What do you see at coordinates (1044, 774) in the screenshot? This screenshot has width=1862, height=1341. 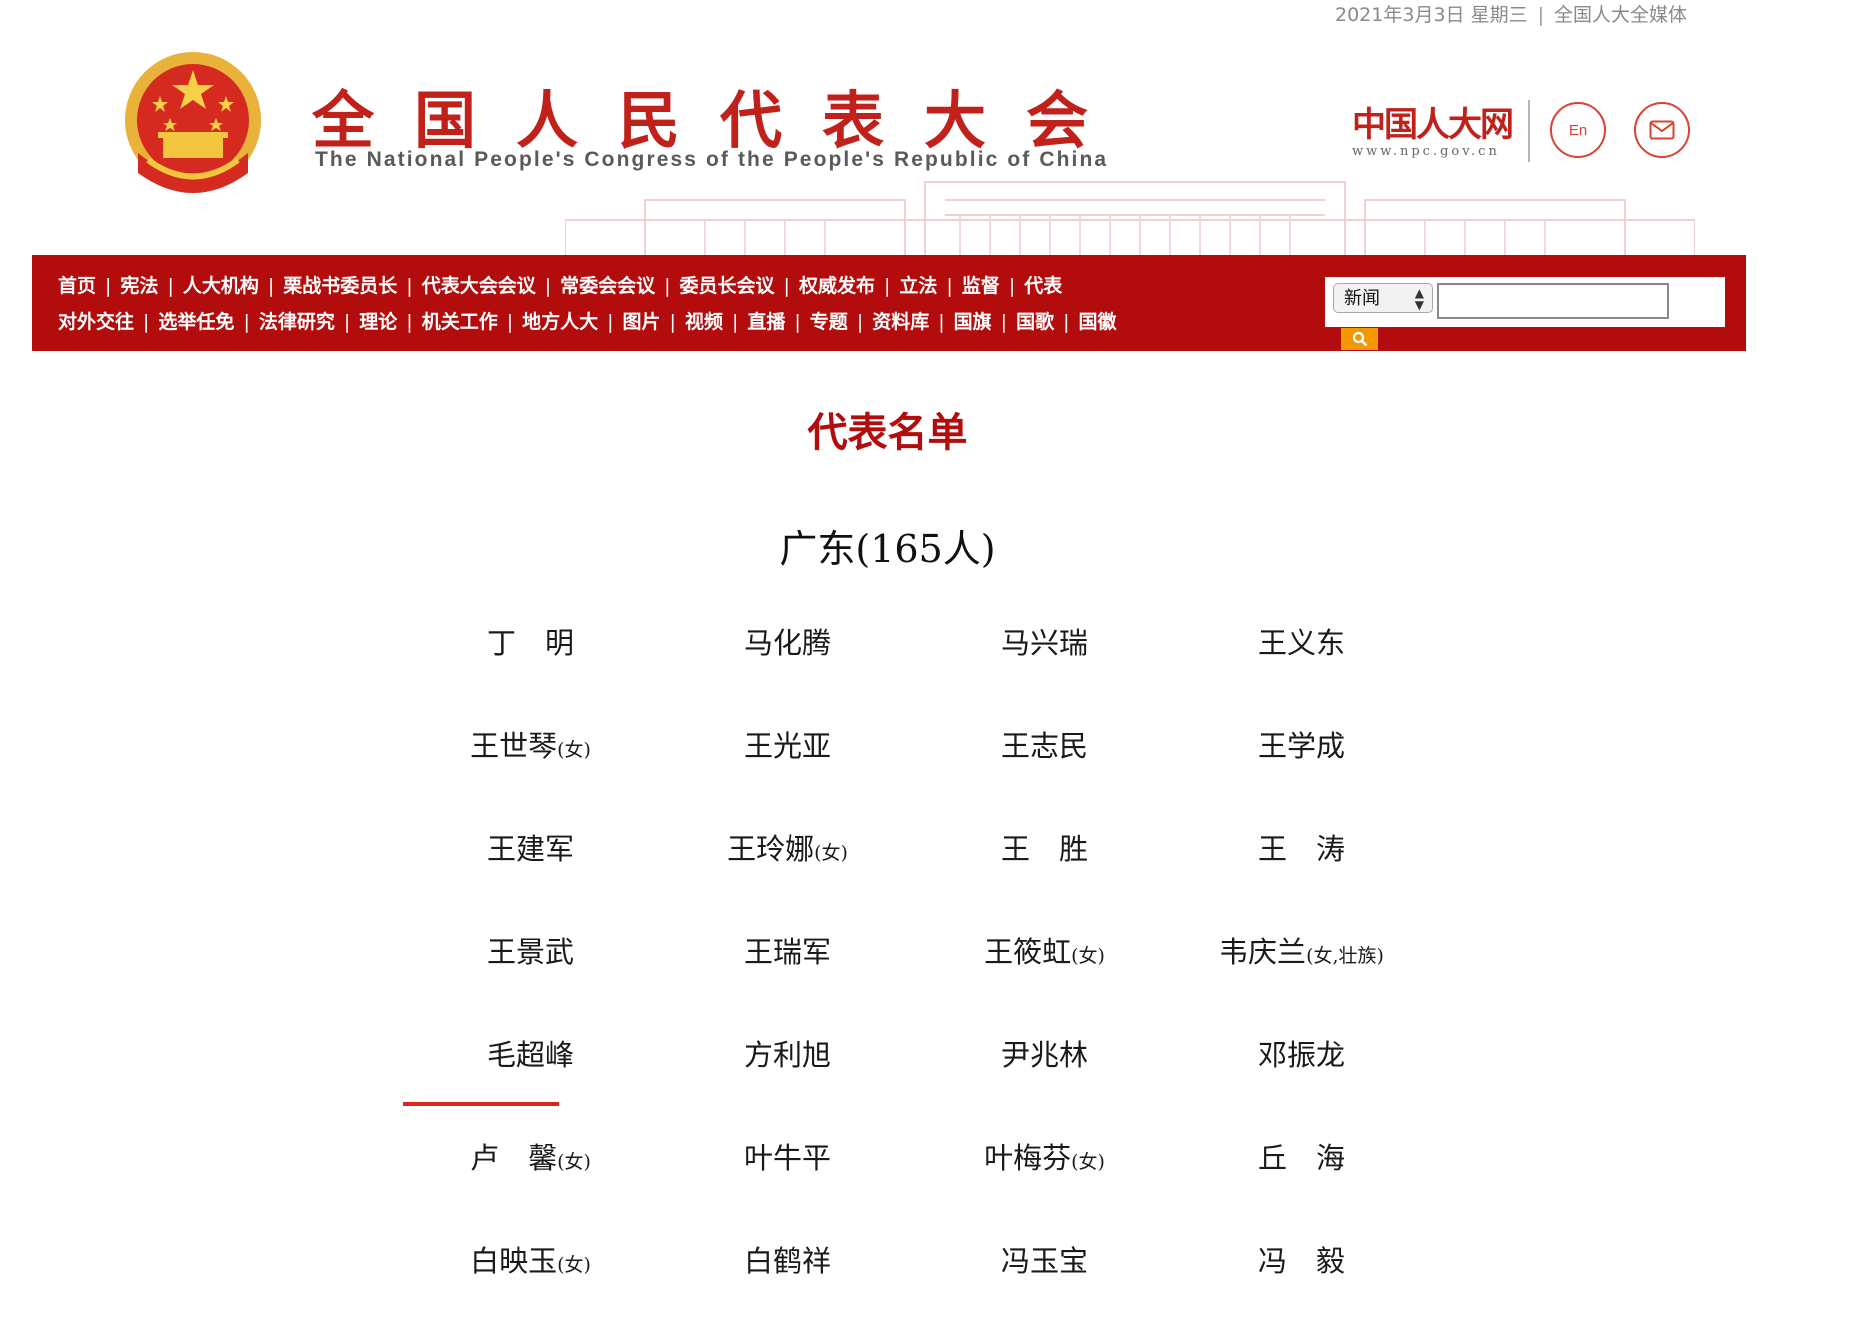 I see `deputy-name-link: 王志民` at bounding box center [1044, 774].